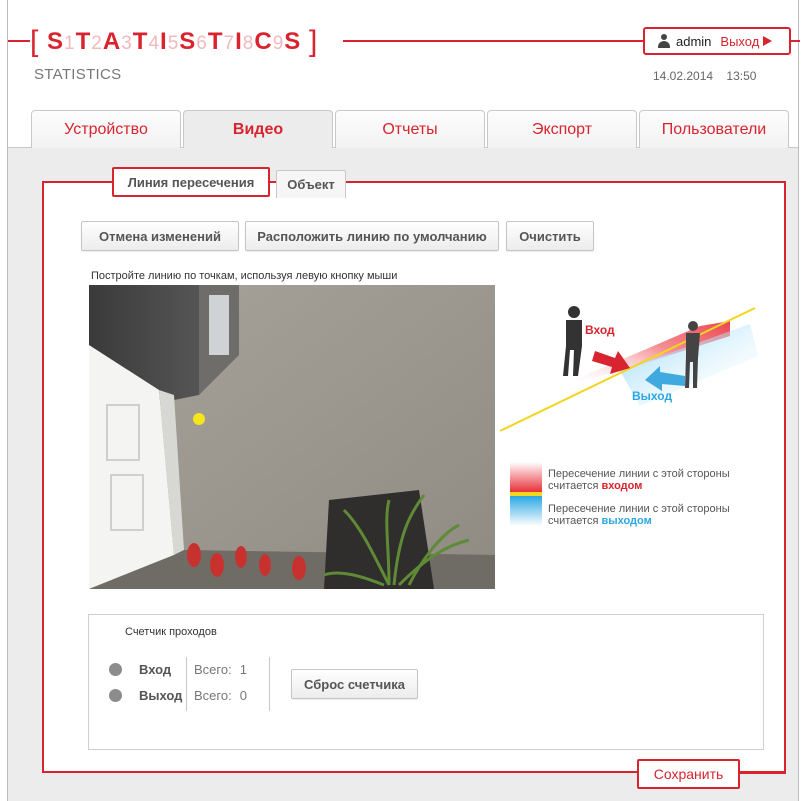 The height and width of the screenshot is (801, 803). I want to click on exit-status-icon, so click(115, 695).